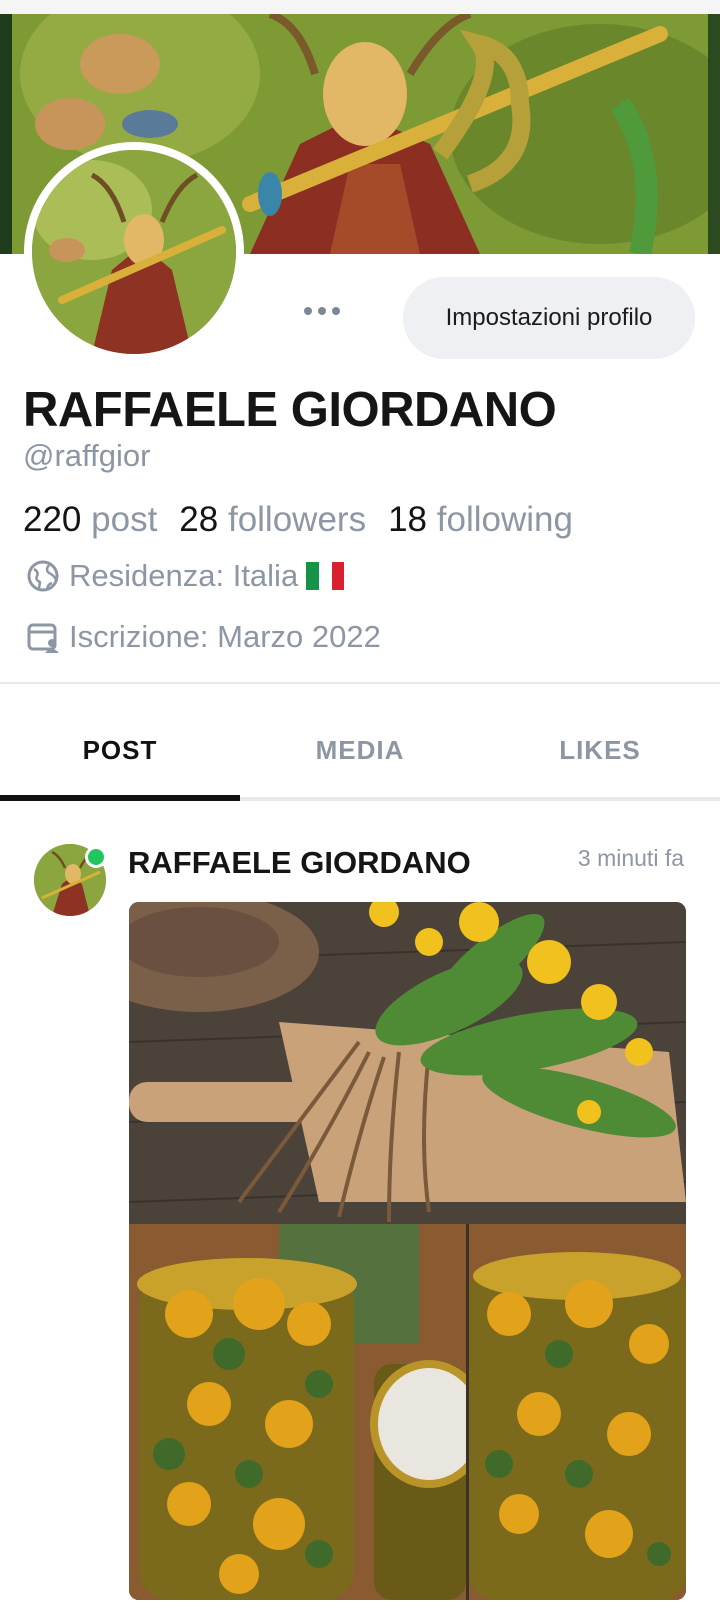 This screenshot has width=720, height=1610. Describe the element at coordinates (43, 638) in the screenshot. I see `calendar-user-icon` at that location.